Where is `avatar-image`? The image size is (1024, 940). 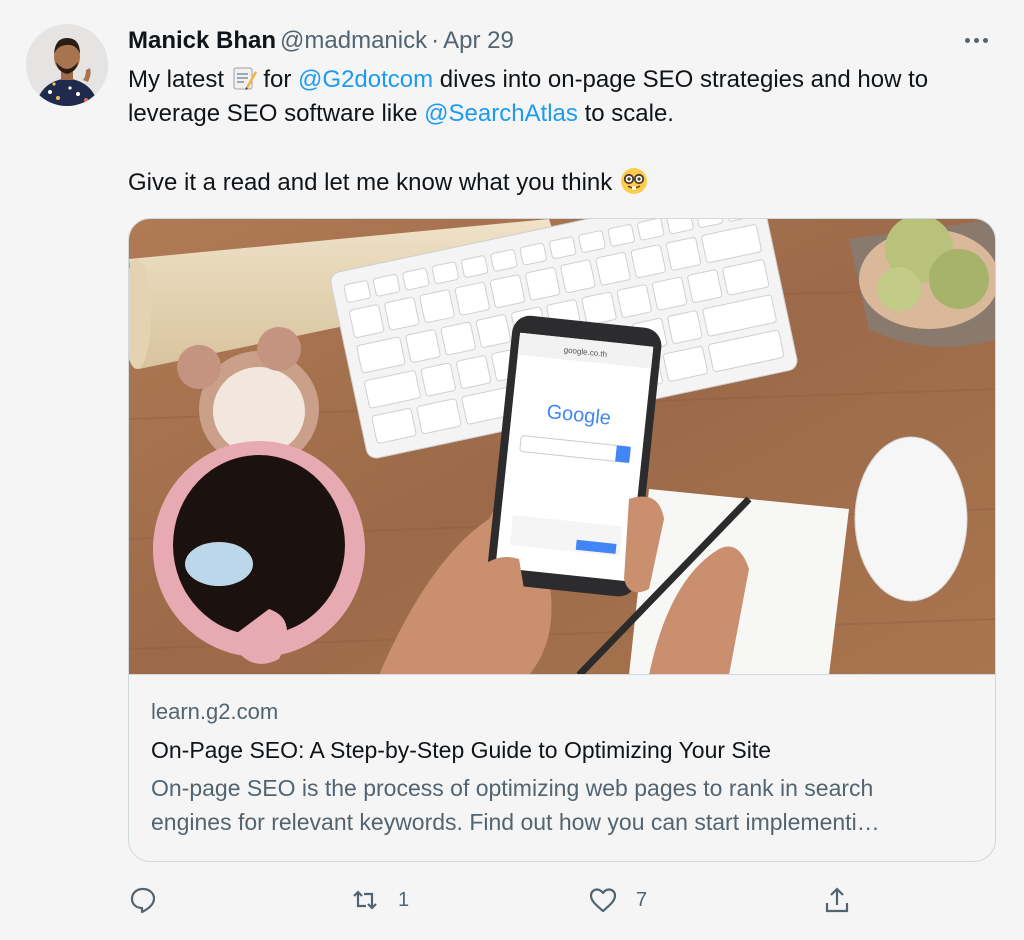
avatar-image is located at coordinates (67, 65).